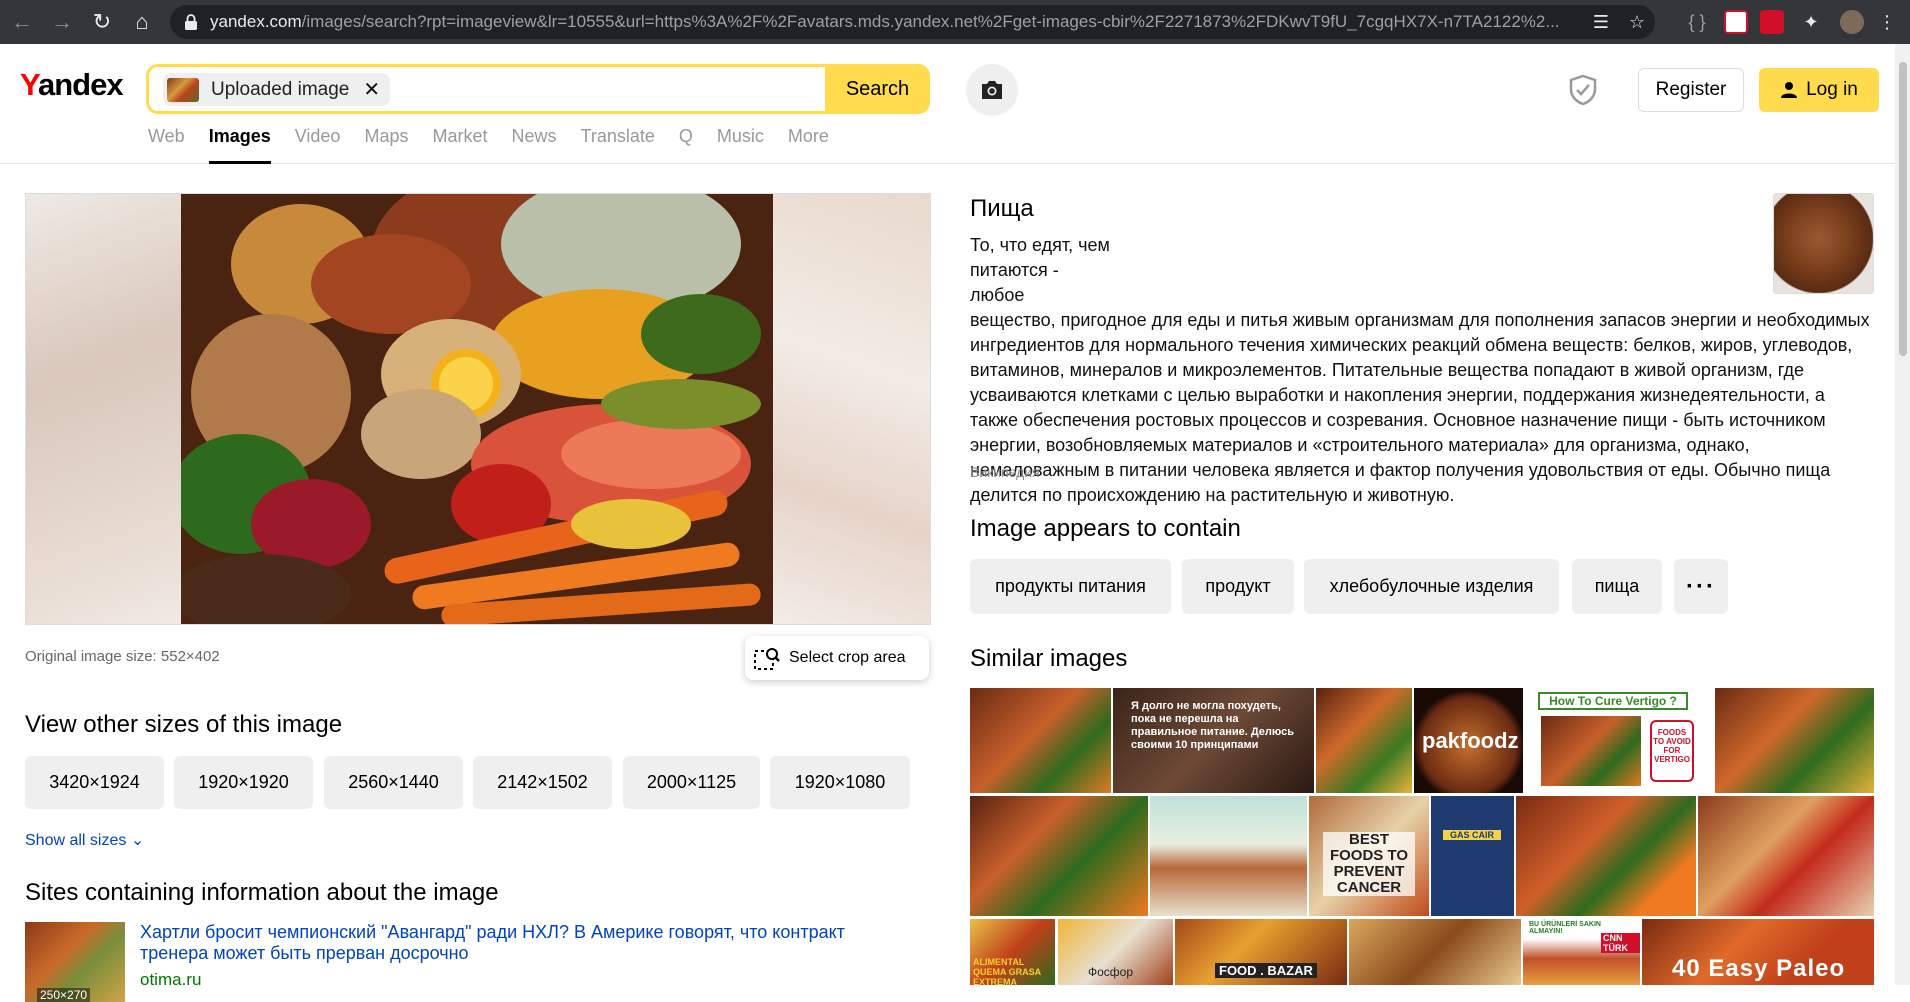  Describe the element at coordinates (183, 89) in the screenshot. I see `uploaded-image-thumbnail` at that location.